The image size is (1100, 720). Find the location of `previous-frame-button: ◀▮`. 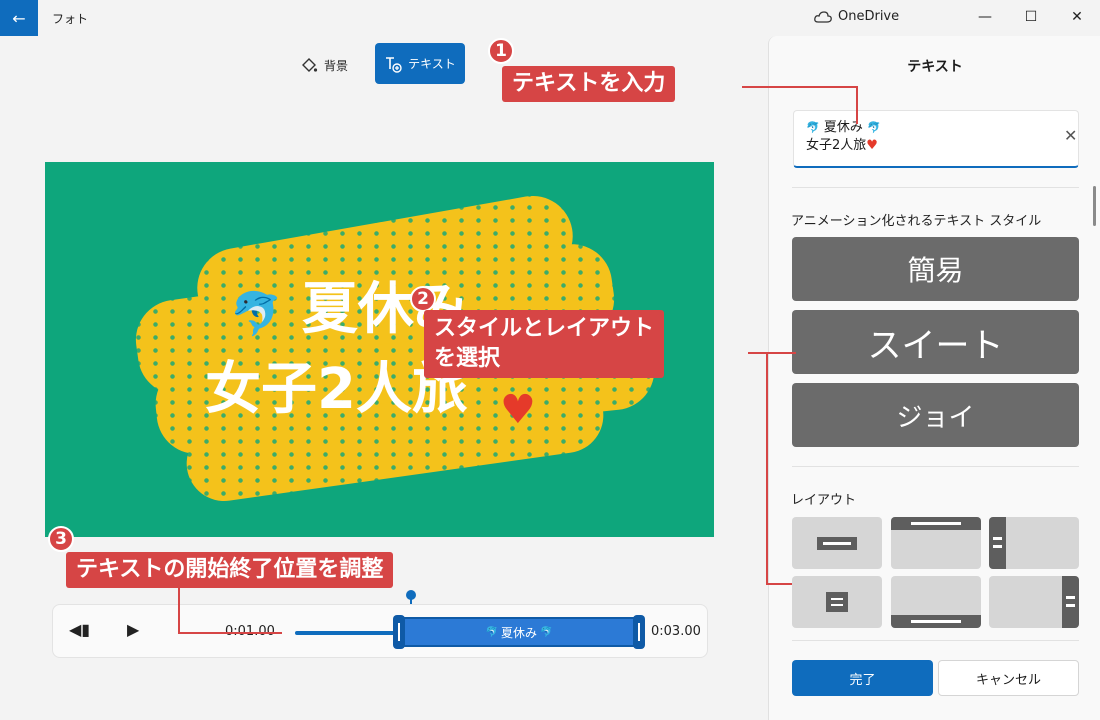

previous-frame-button: ◀▮ is located at coordinates (79, 629).